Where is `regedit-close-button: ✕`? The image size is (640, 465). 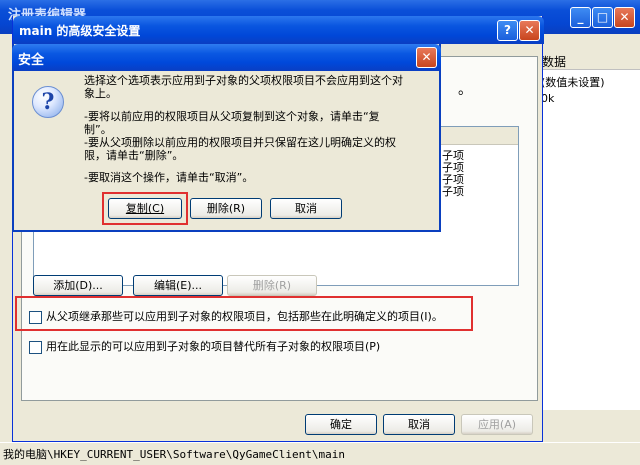 regedit-close-button: ✕ is located at coordinates (624, 17).